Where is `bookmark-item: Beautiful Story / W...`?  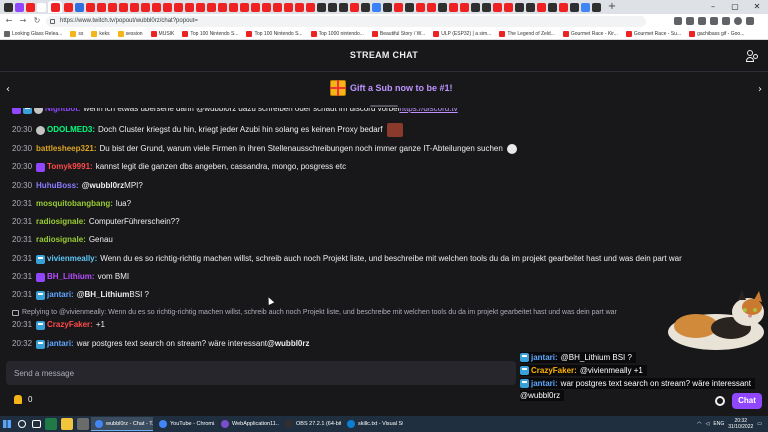 bookmark-item: Beautiful Story / W... is located at coordinates (398, 33).